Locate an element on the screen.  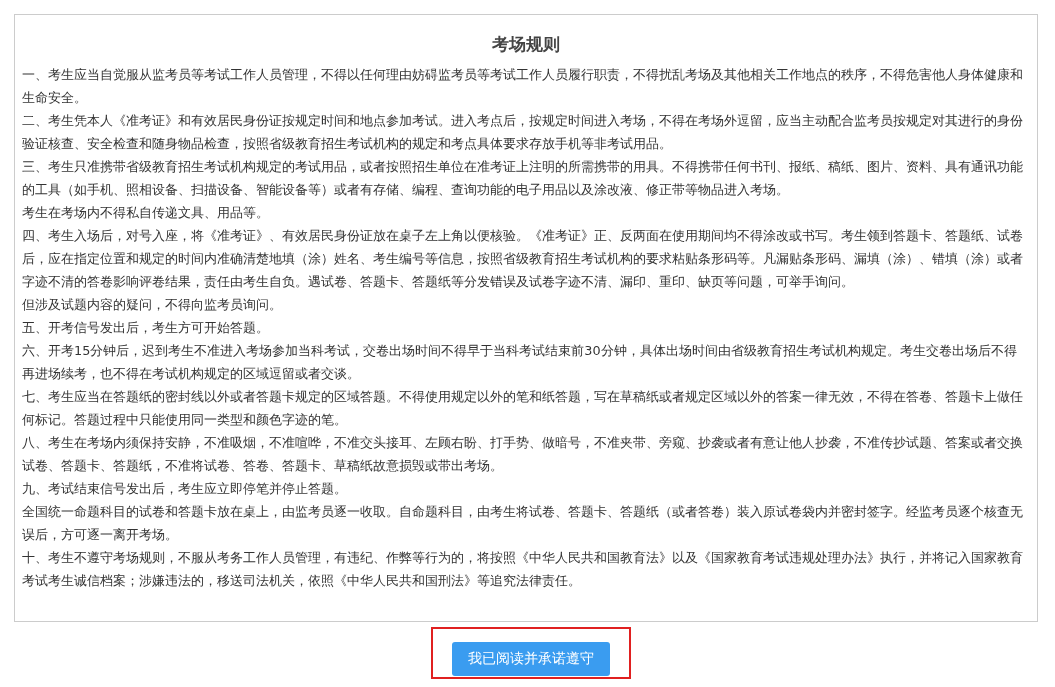
rule-paragraph: 七、考生应当在答题纸的密封线以外或者答题卡规定的区域答题。不得使用规定以外的笔和纸答题，写在草稿纸或者规定区域以外的答案一律无效，不得在答卷、答题卡上做任何标记。答题过程中只能使用同一类型和颜色字迹的笔。 is located at coordinates (523, 408).